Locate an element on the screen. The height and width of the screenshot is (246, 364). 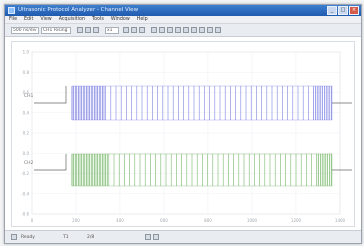
status-count: 2/8 is located at coordinates (91, 237).